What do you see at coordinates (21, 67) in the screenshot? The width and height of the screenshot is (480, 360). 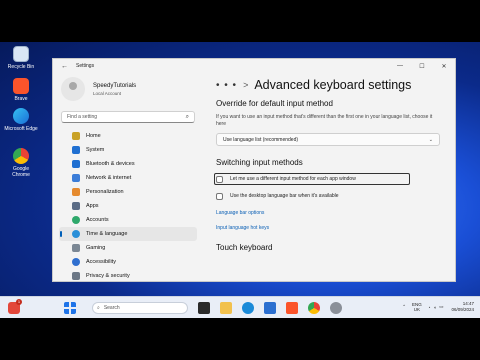 I see `desktop-icon-label: Recycle Bin` at bounding box center [21, 67].